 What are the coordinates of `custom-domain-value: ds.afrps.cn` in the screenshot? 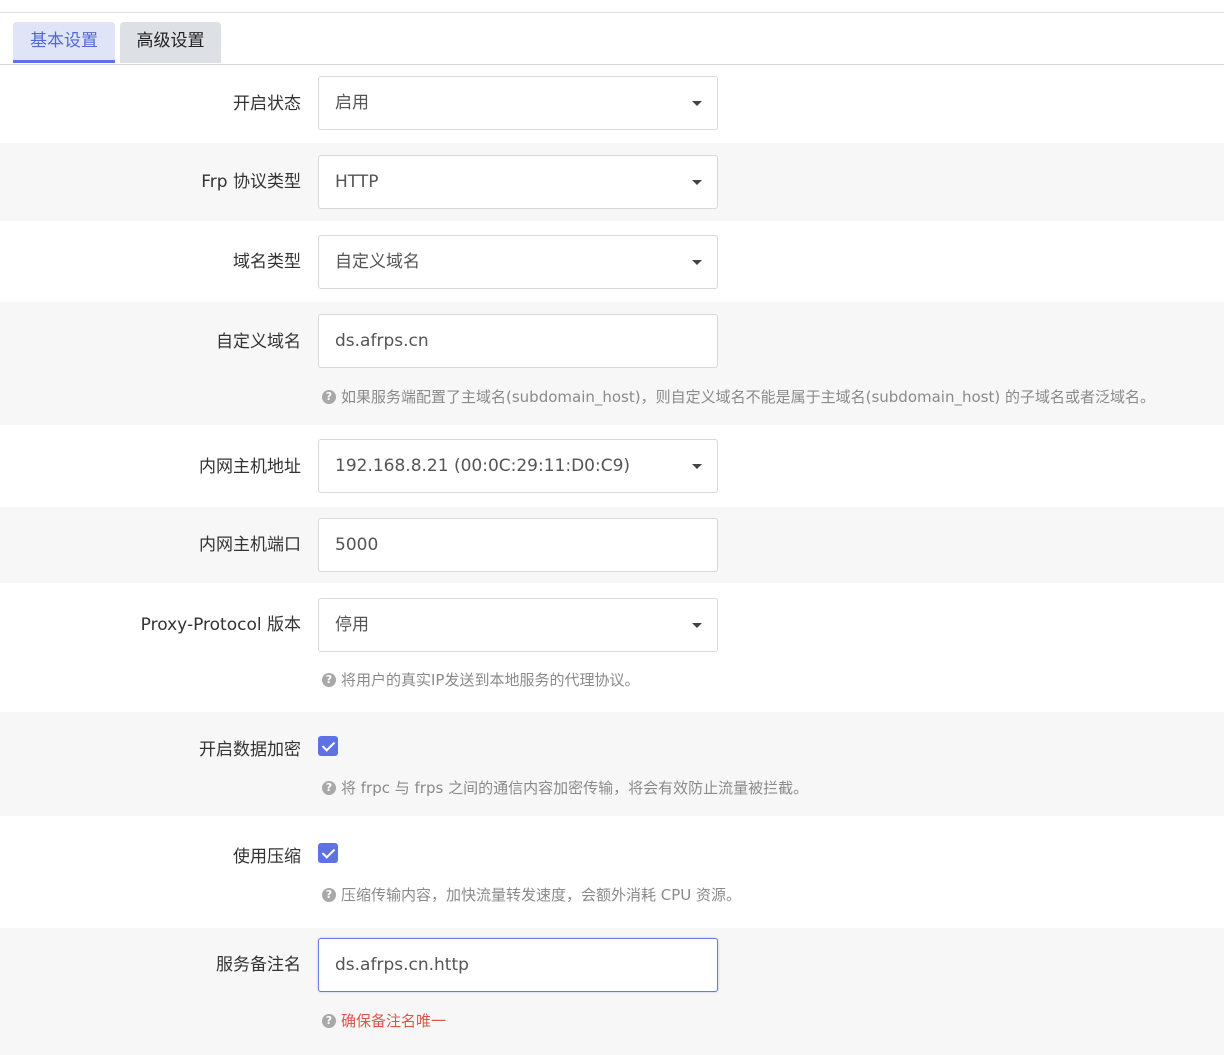 It's located at (382, 341).